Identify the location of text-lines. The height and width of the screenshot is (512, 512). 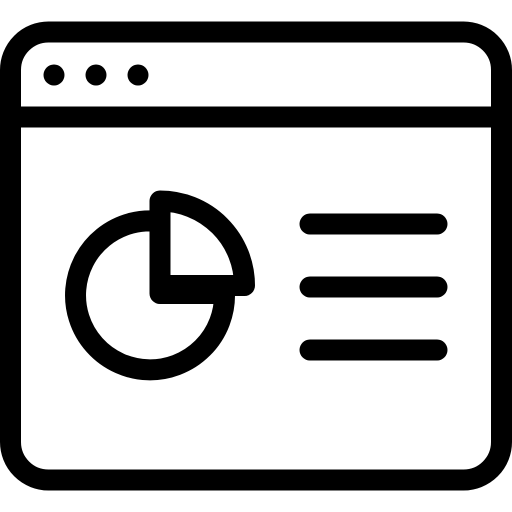
(373, 287).